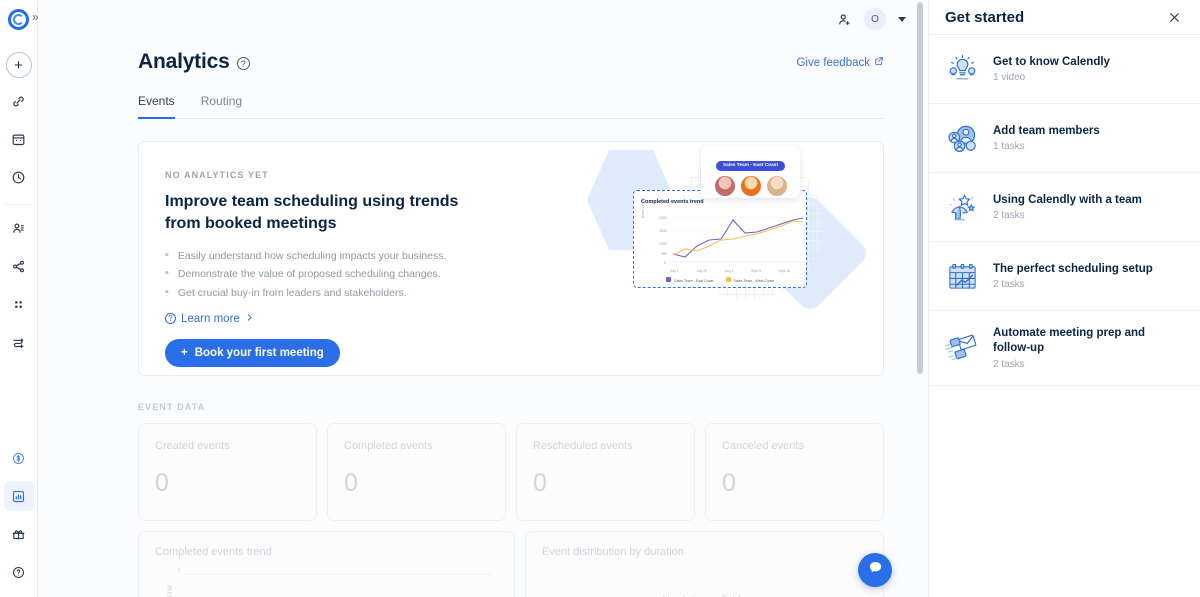 The height and width of the screenshot is (597, 1200). I want to click on lightbulb-icon, so click(962, 69).